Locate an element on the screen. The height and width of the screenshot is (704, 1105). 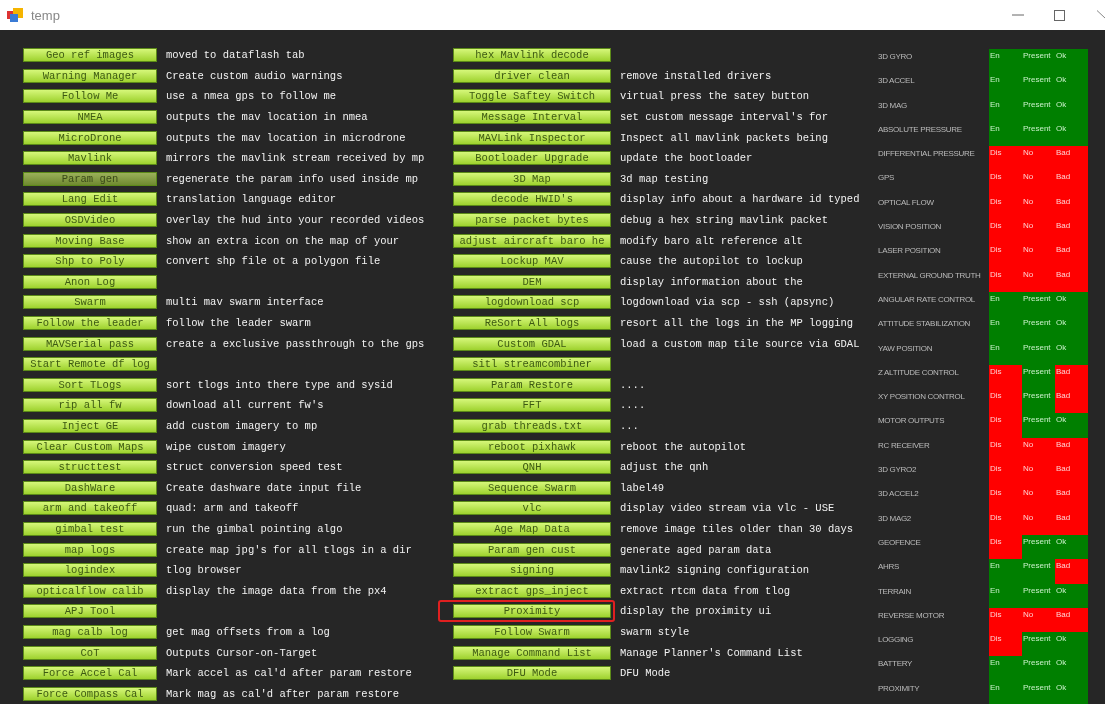
tool-button: Geo ref images is located at coordinates (90, 55).